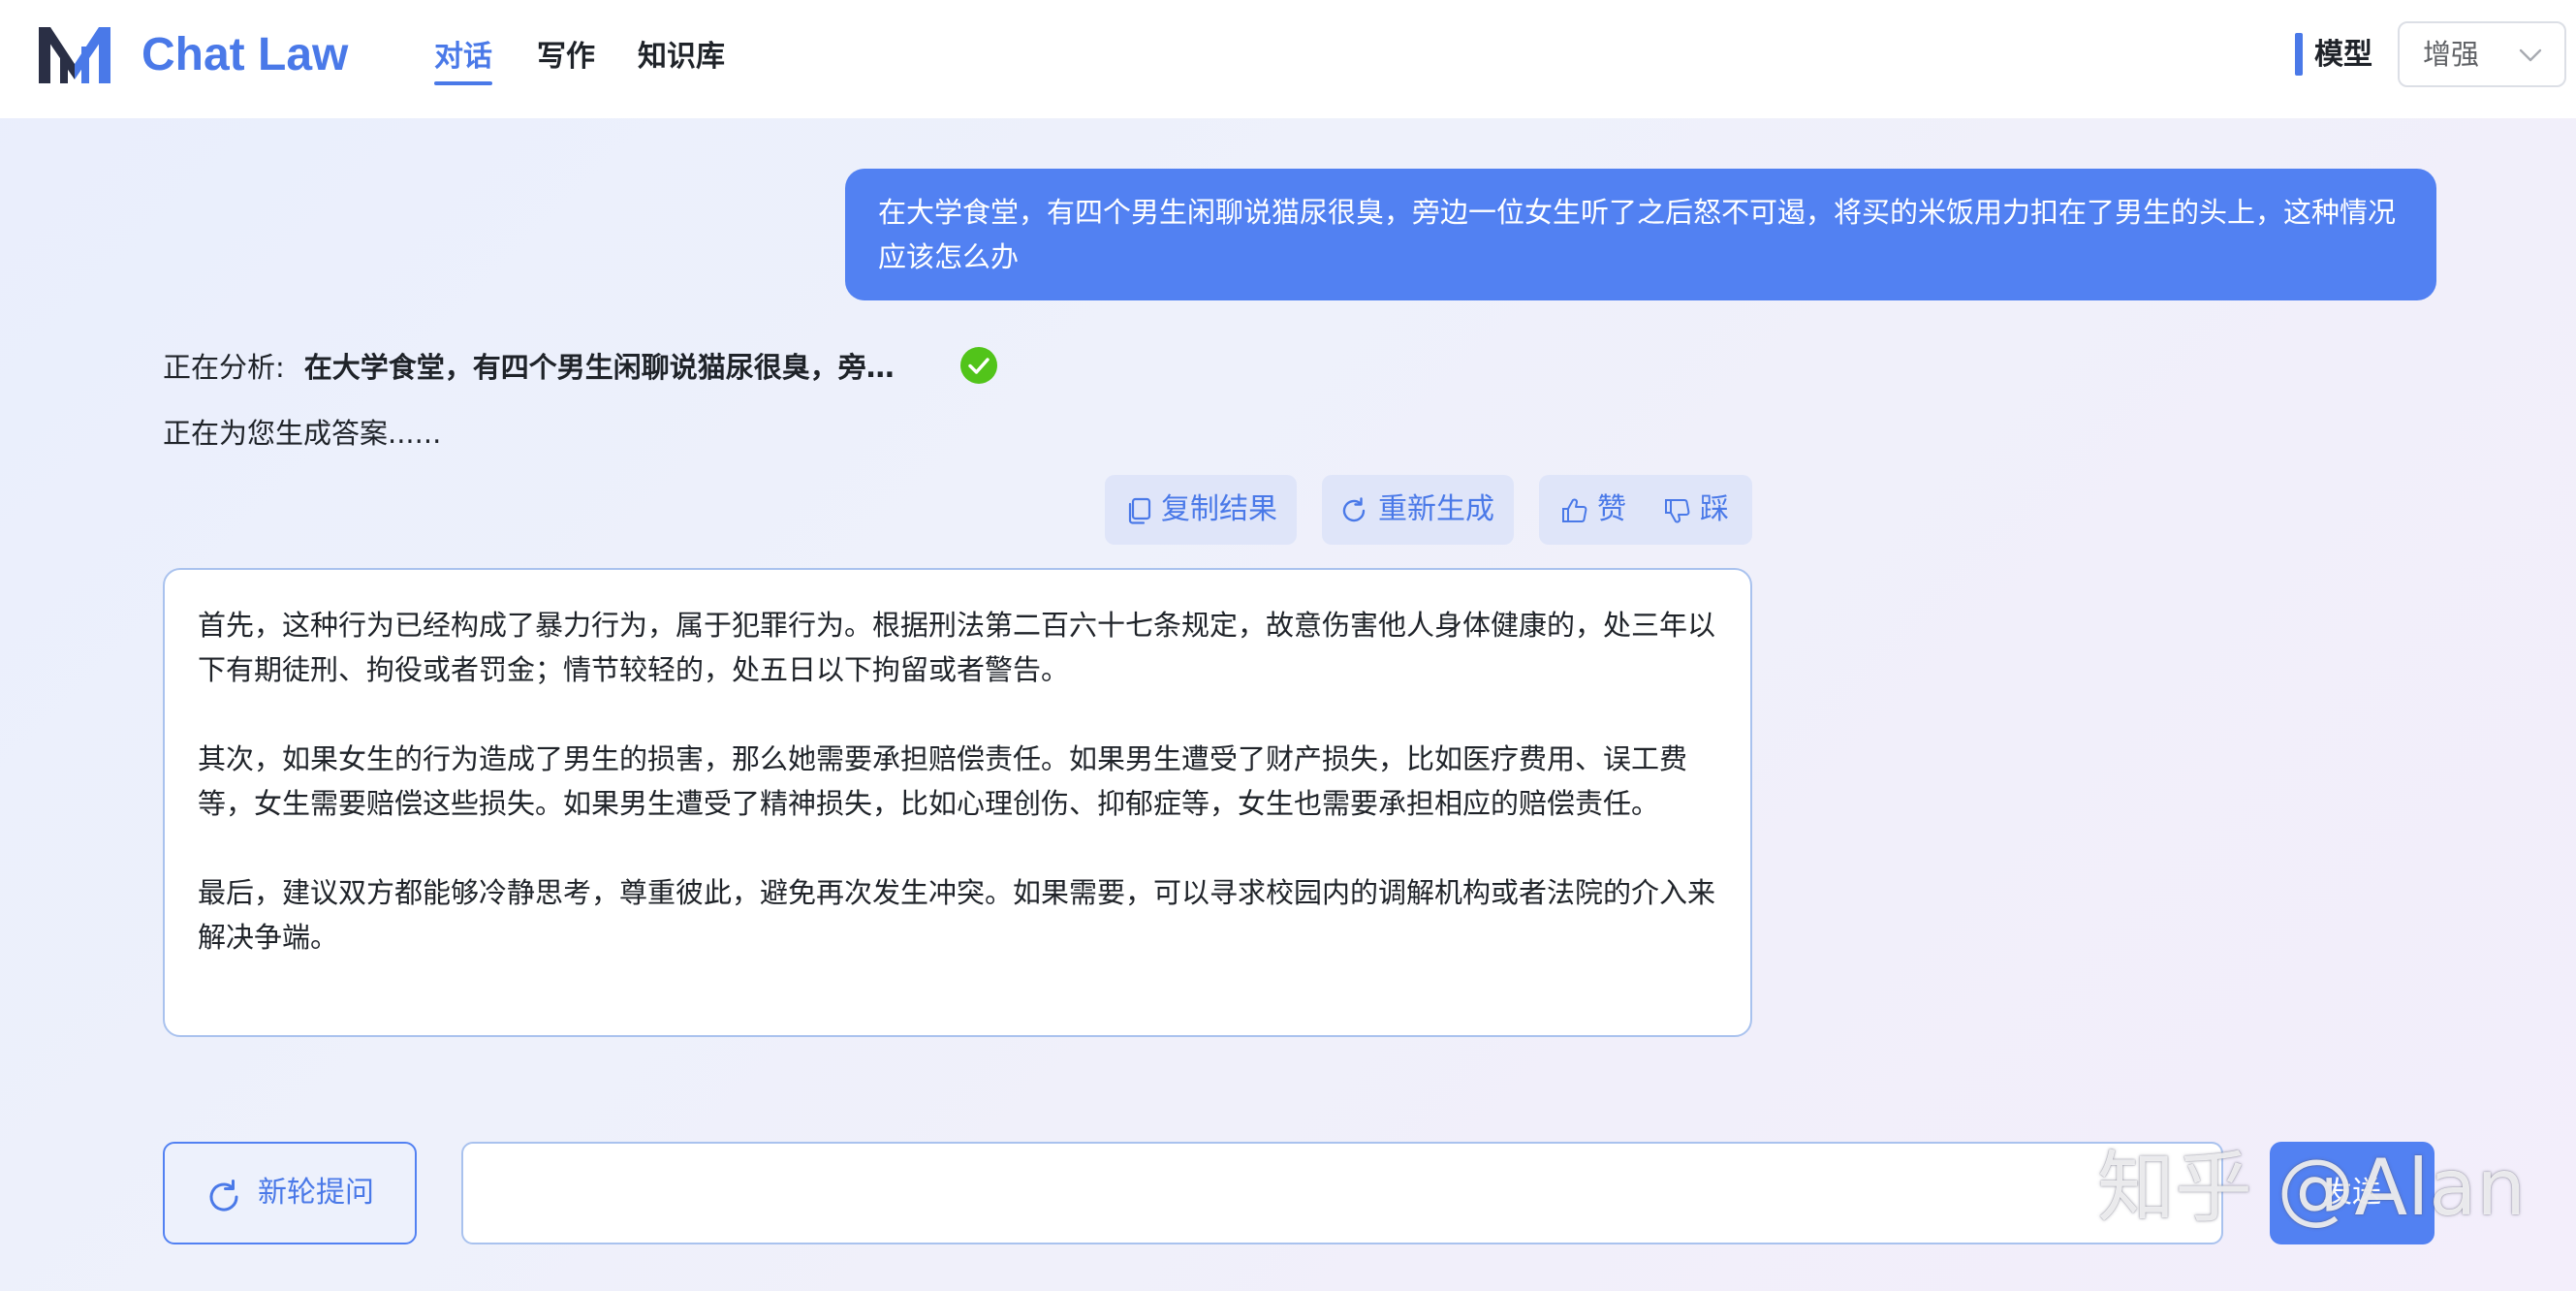 The image size is (2576, 1291). What do you see at coordinates (1436, 509) in the screenshot?
I see `regenerate-label: 重新生成` at bounding box center [1436, 509].